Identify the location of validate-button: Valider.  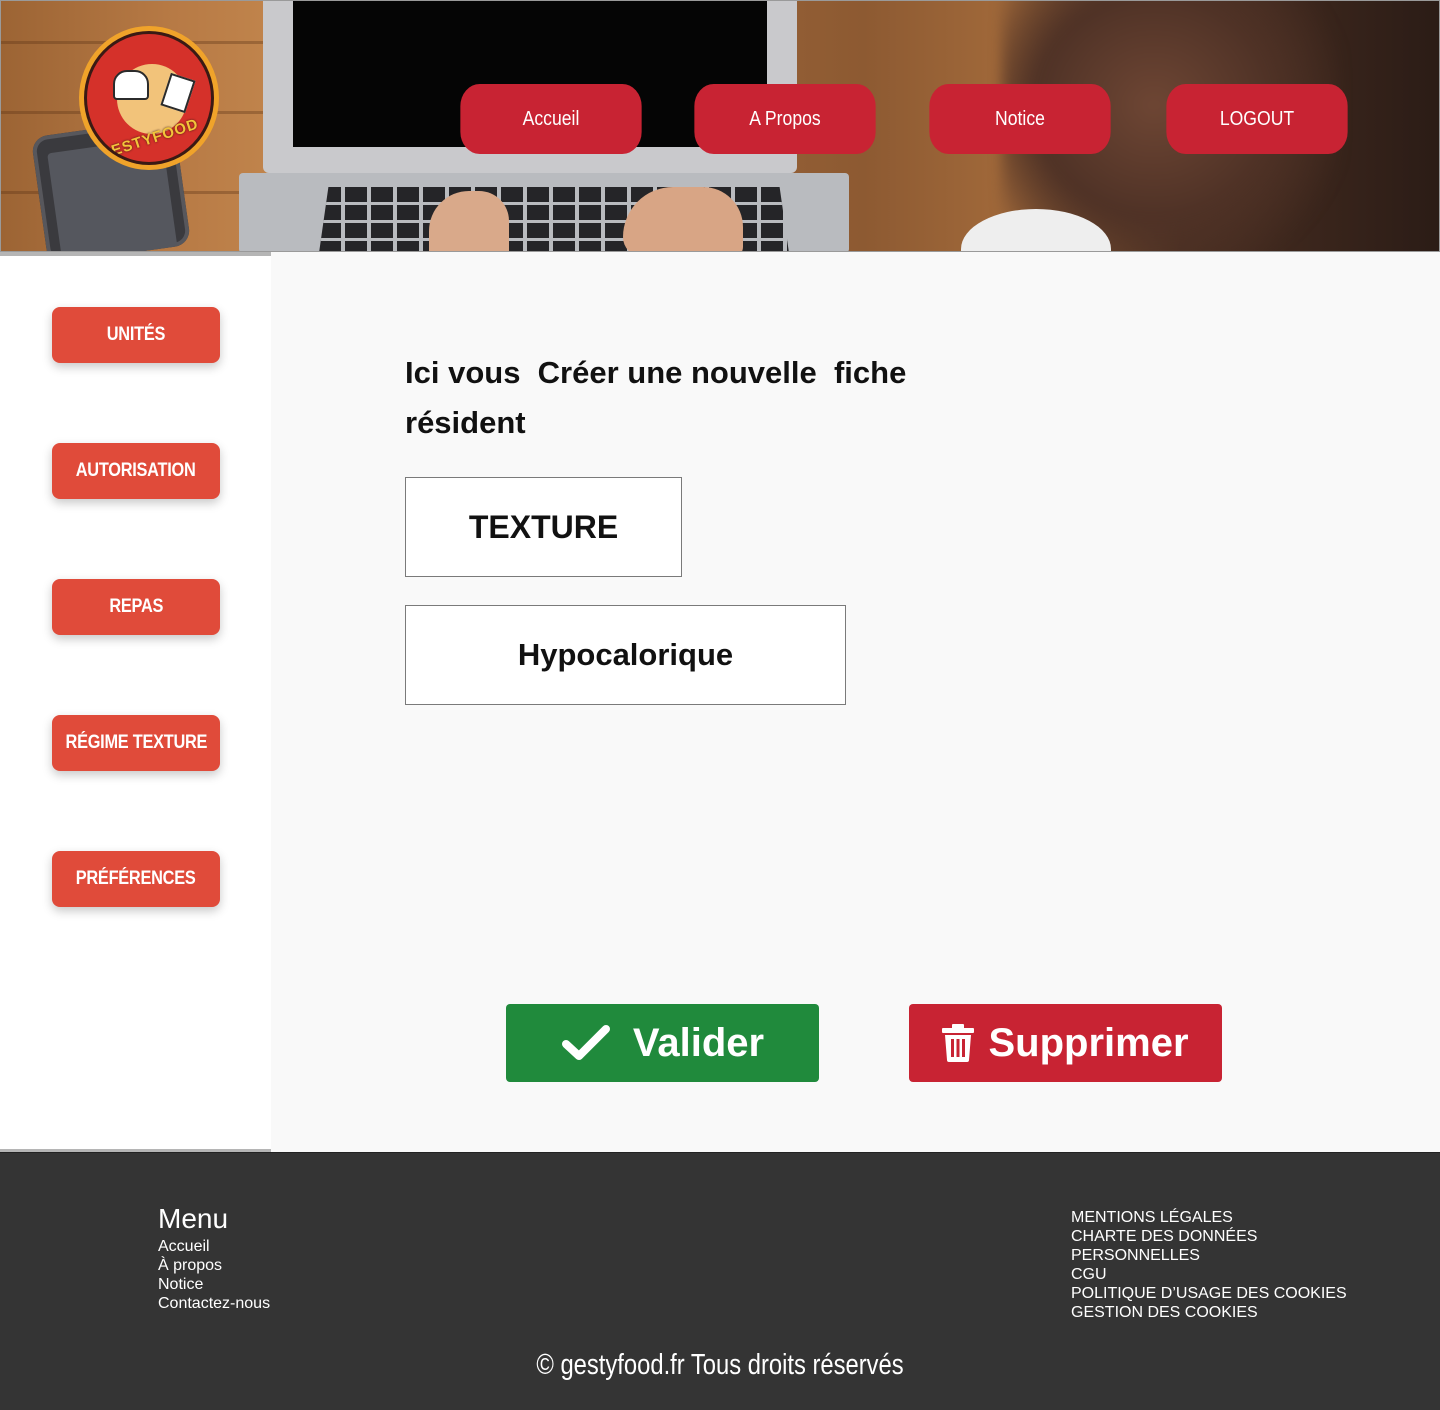
(662, 1043).